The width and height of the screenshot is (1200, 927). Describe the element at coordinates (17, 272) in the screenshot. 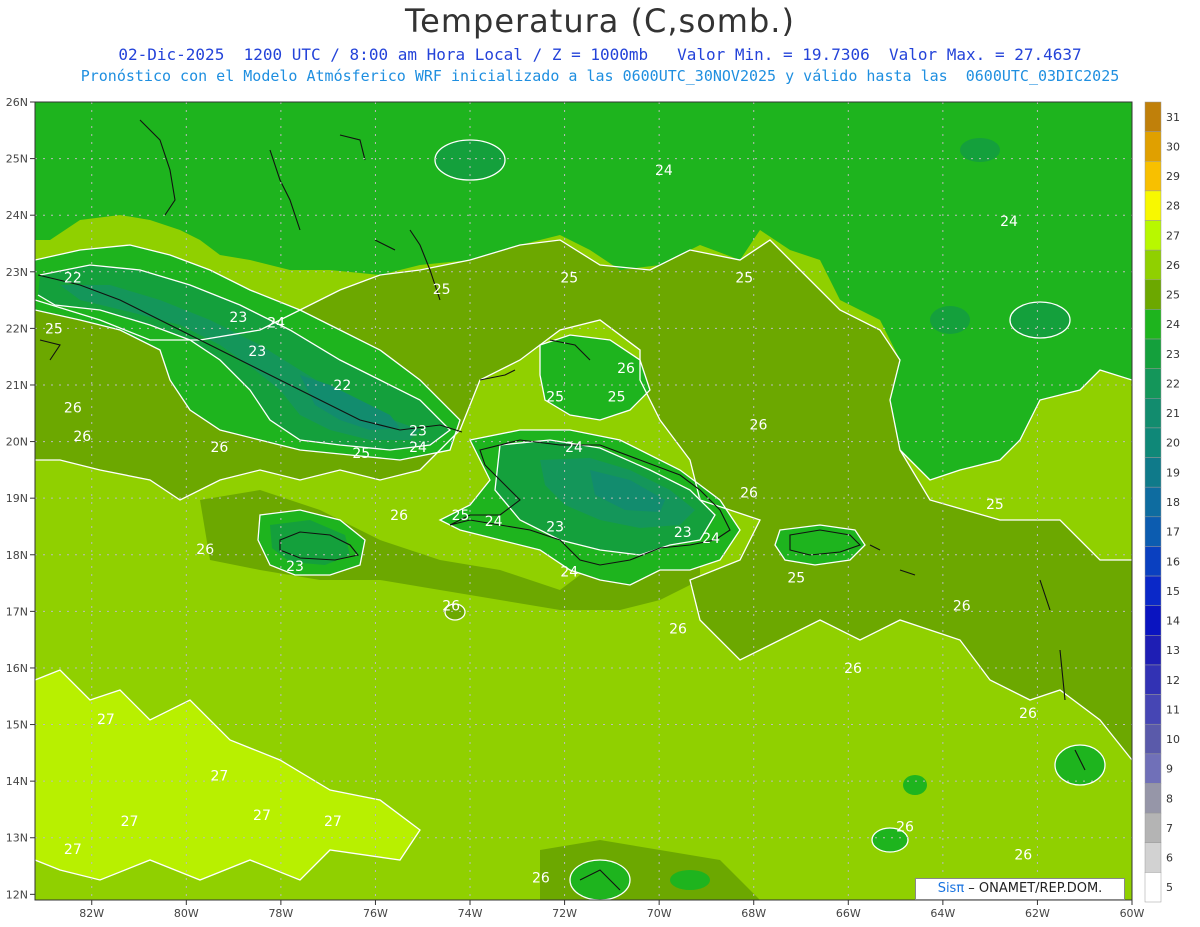

I see `lat-tick-label: 23N` at that location.